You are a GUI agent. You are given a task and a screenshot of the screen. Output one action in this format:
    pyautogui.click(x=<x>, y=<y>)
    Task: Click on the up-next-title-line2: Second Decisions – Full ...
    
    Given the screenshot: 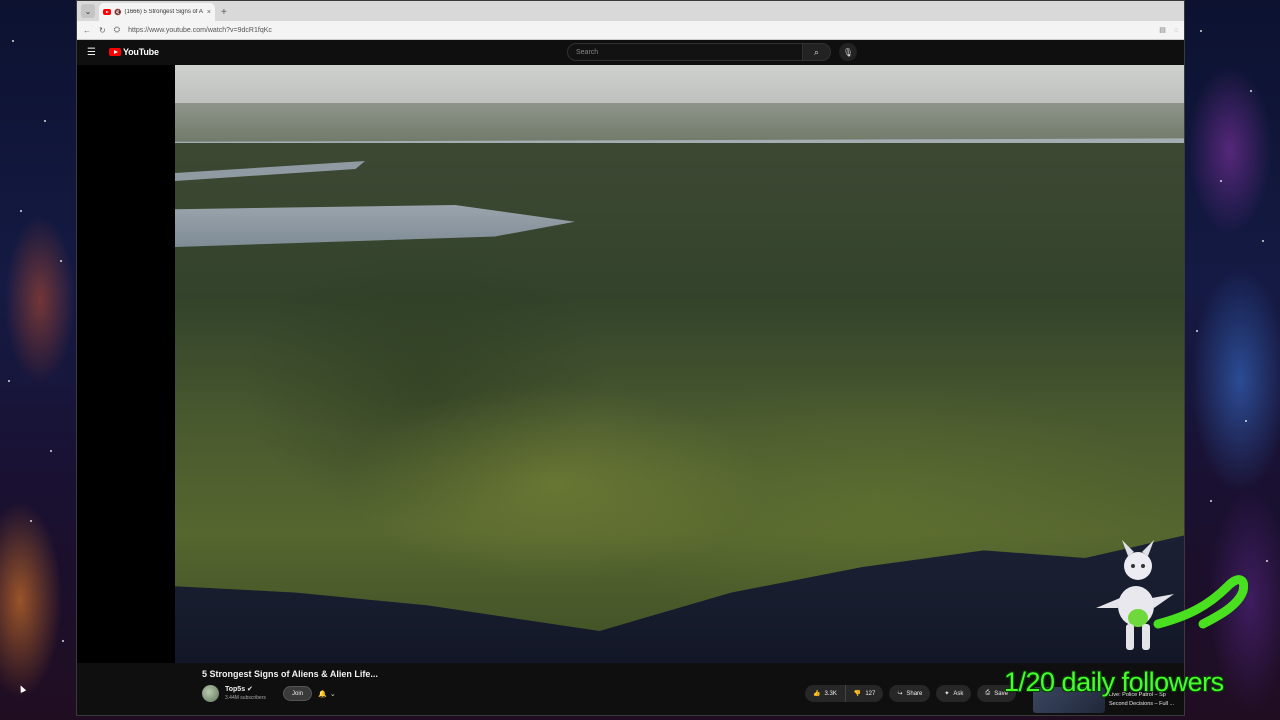 What is the action you would take?
    pyautogui.click(x=1142, y=704)
    